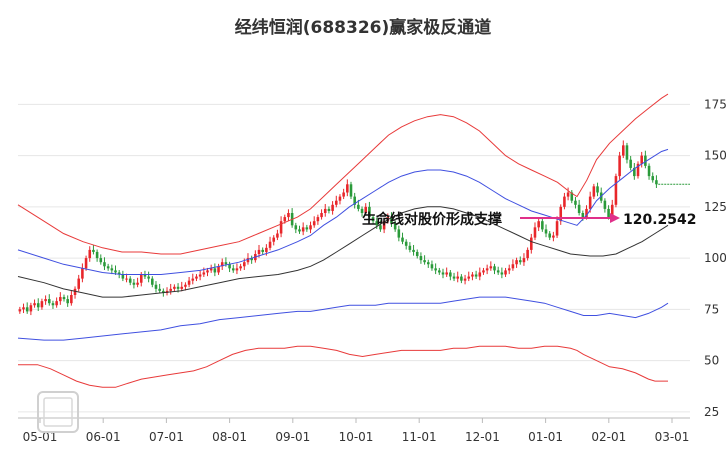 The height and width of the screenshot is (450, 726). I want to click on x-tick-label: 03-01, so click(672, 437).